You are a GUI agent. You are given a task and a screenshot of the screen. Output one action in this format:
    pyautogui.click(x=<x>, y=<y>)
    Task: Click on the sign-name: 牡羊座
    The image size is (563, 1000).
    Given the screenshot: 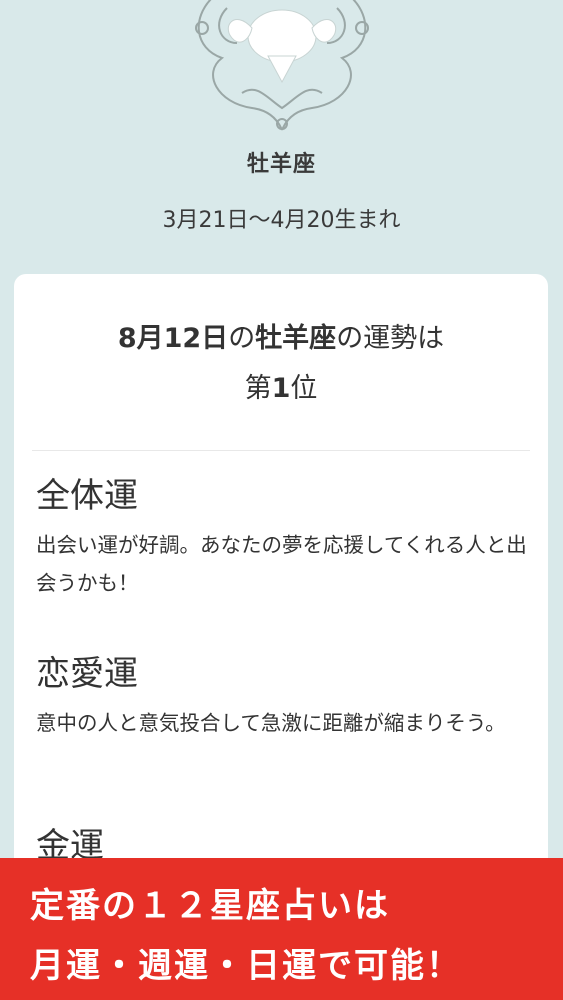 What is the action you would take?
    pyautogui.click(x=281, y=164)
    